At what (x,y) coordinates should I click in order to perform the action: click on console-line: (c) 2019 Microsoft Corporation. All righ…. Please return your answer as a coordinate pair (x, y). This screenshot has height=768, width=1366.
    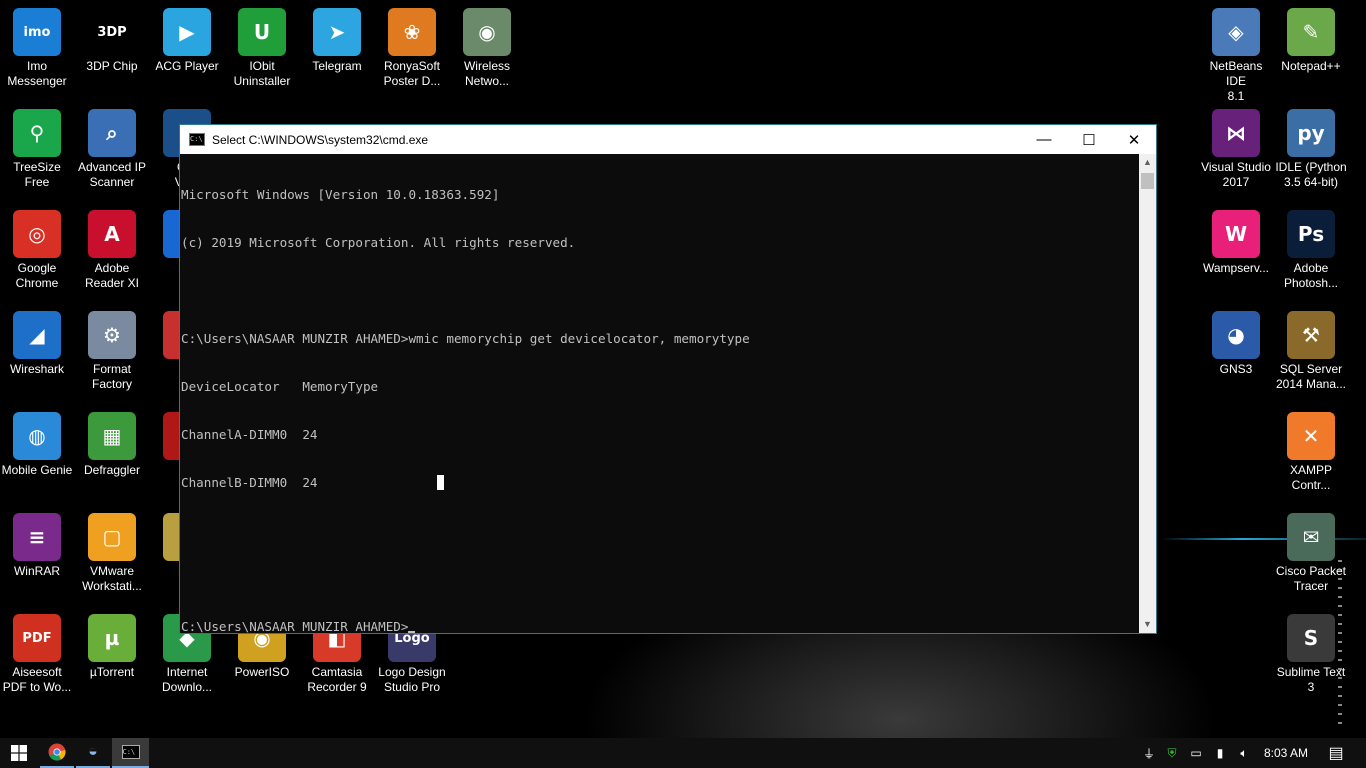
    Looking at the image, I should click on (378, 242).